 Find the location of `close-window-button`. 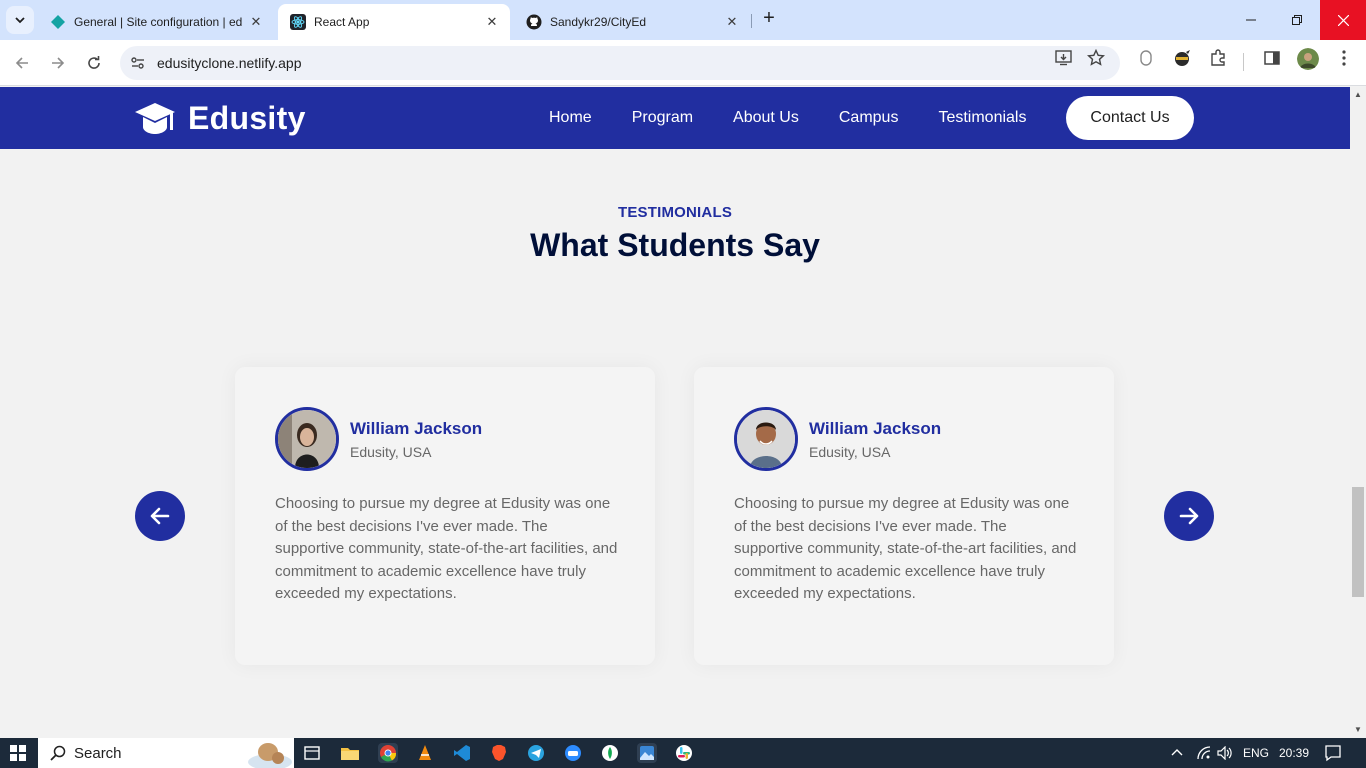

close-window-button is located at coordinates (1343, 20).